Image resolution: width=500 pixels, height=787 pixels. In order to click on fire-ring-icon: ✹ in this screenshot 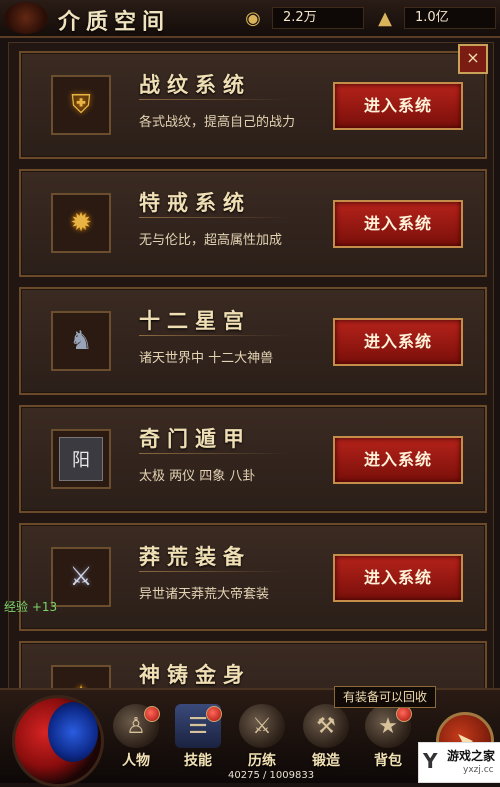, I will do `click(81, 223)`.